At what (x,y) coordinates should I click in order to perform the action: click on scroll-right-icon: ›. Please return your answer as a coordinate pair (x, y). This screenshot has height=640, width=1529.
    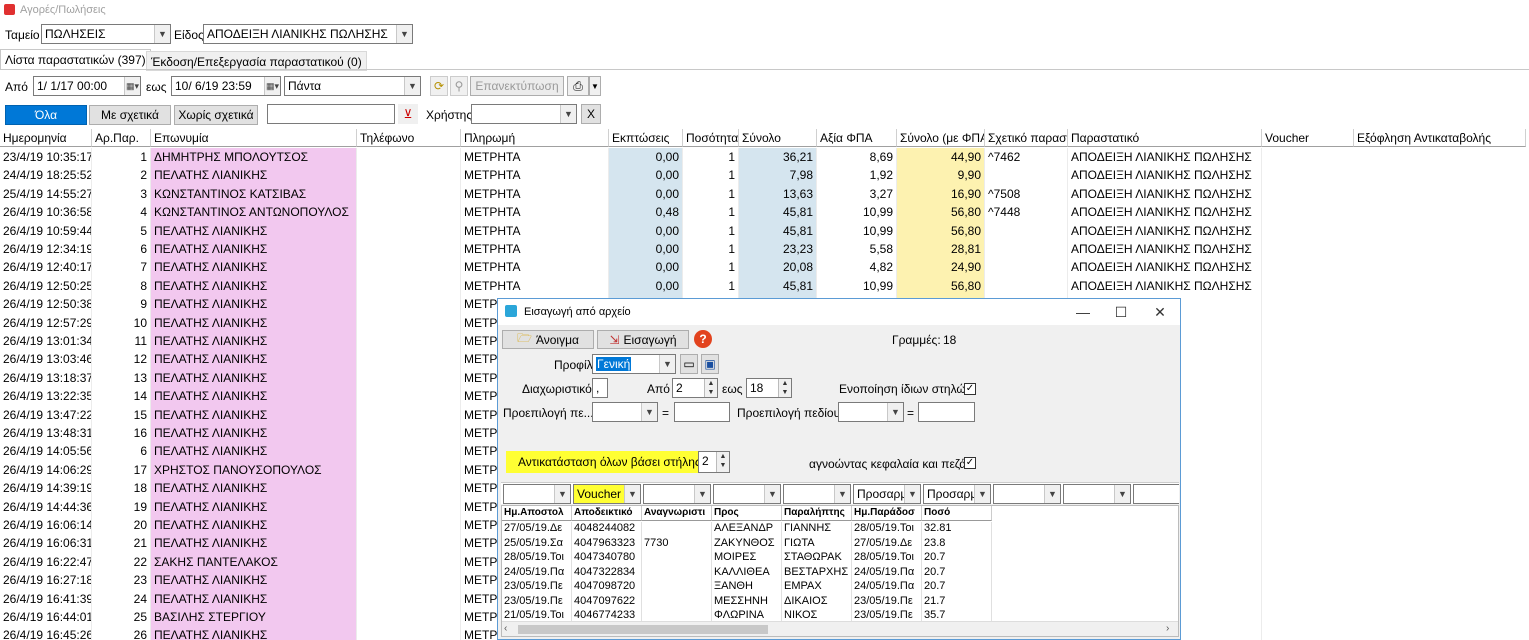
    Looking at the image, I should click on (1167, 628).